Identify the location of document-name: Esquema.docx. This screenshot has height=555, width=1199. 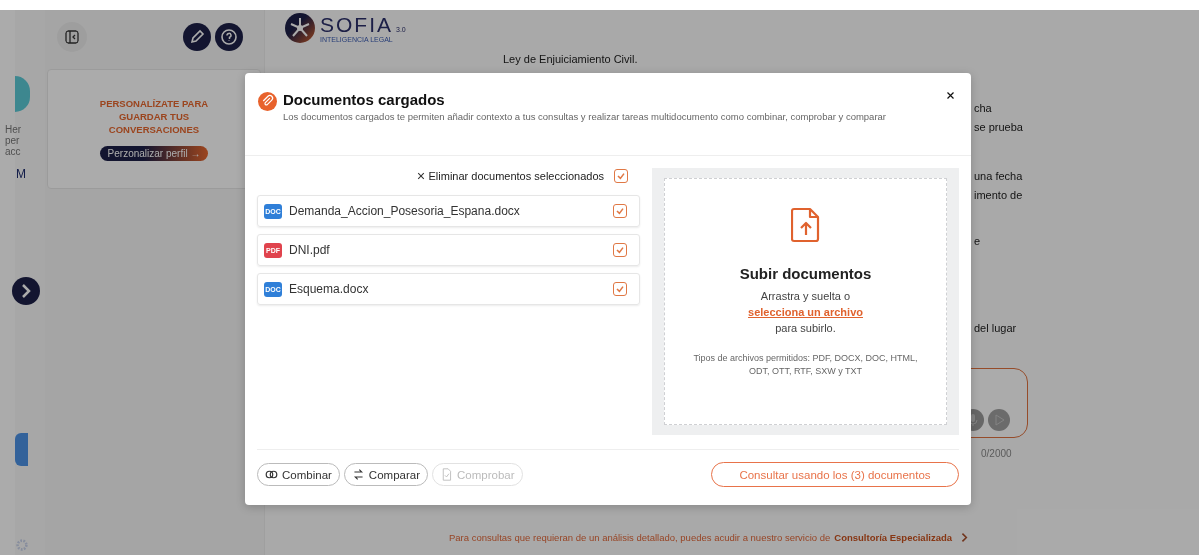
(329, 289).